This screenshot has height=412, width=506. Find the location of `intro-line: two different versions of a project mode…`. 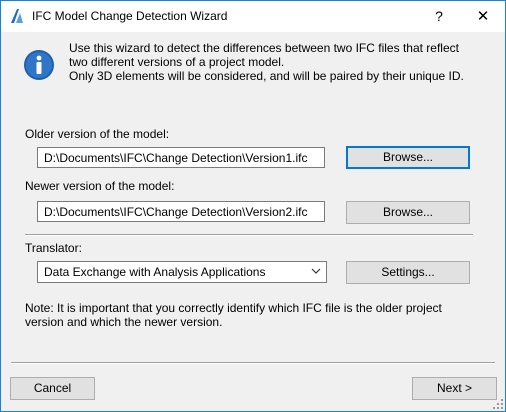

intro-line: two different versions of a project mode… is located at coordinates (177, 62).